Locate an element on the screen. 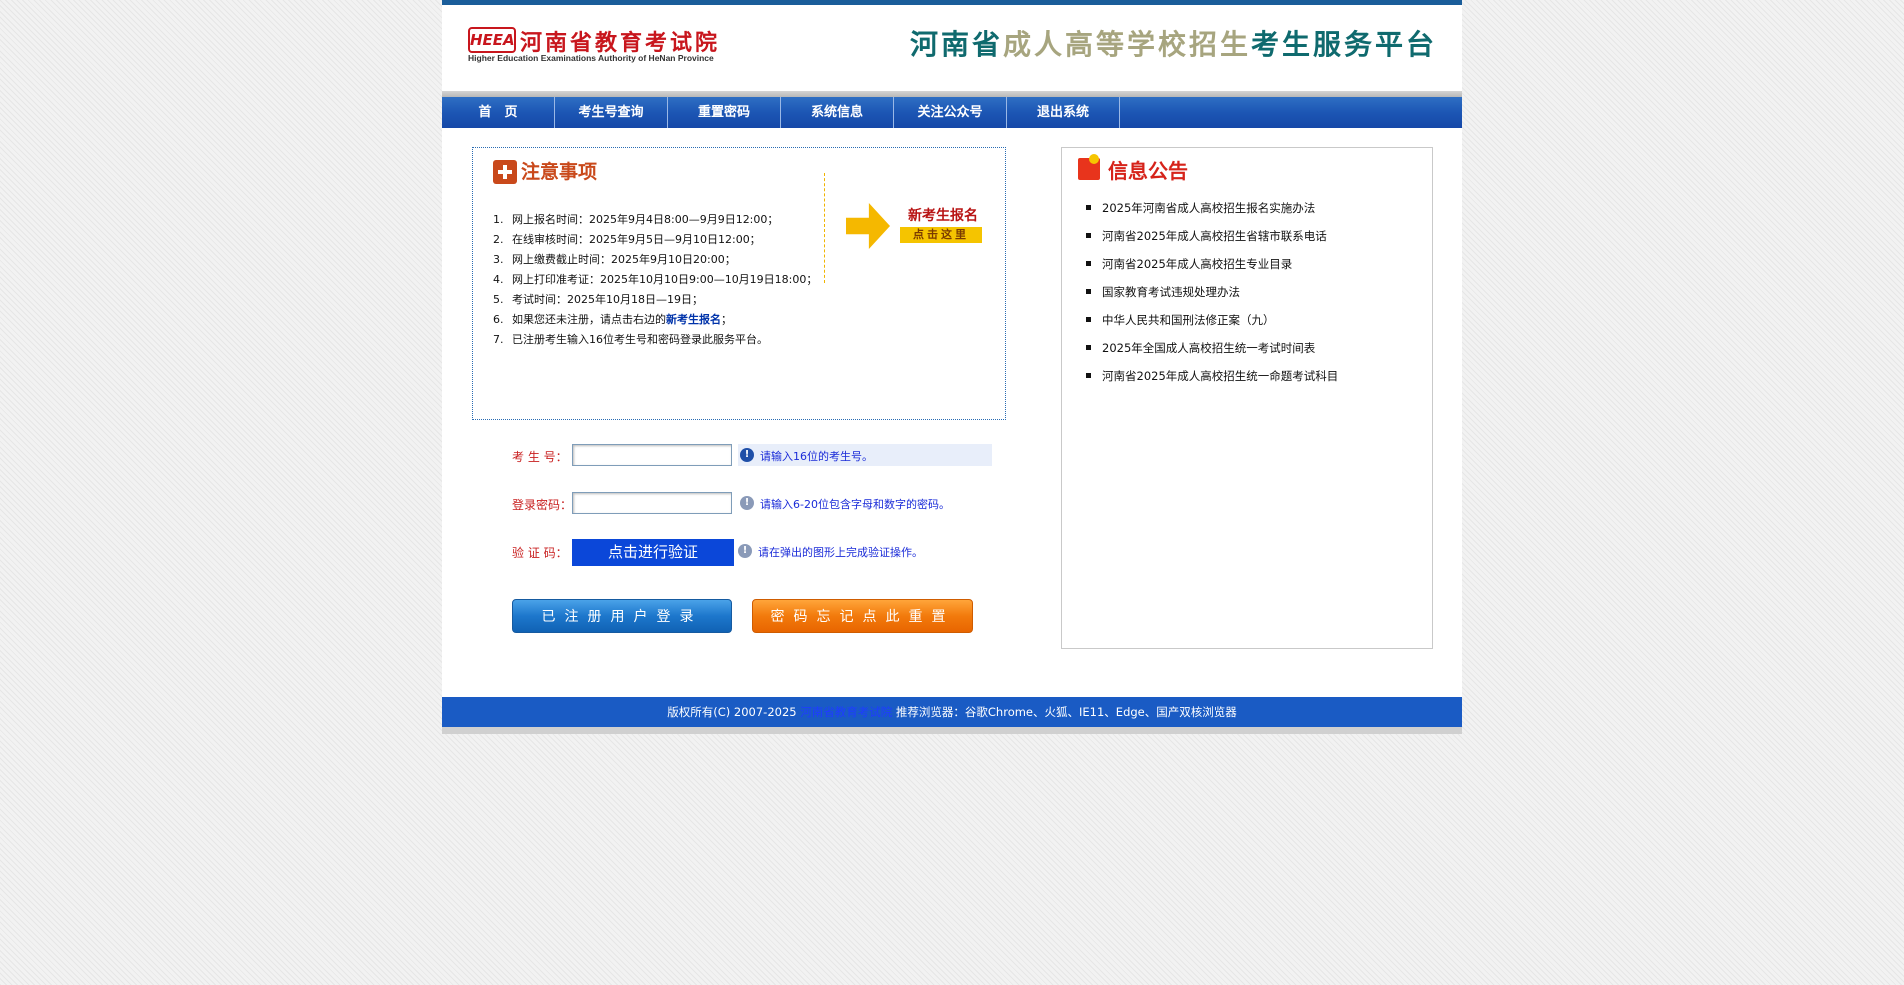 This screenshot has width=1904, height=985. exam-number-label: 考 生 号： is located at coordinates (540, 457).